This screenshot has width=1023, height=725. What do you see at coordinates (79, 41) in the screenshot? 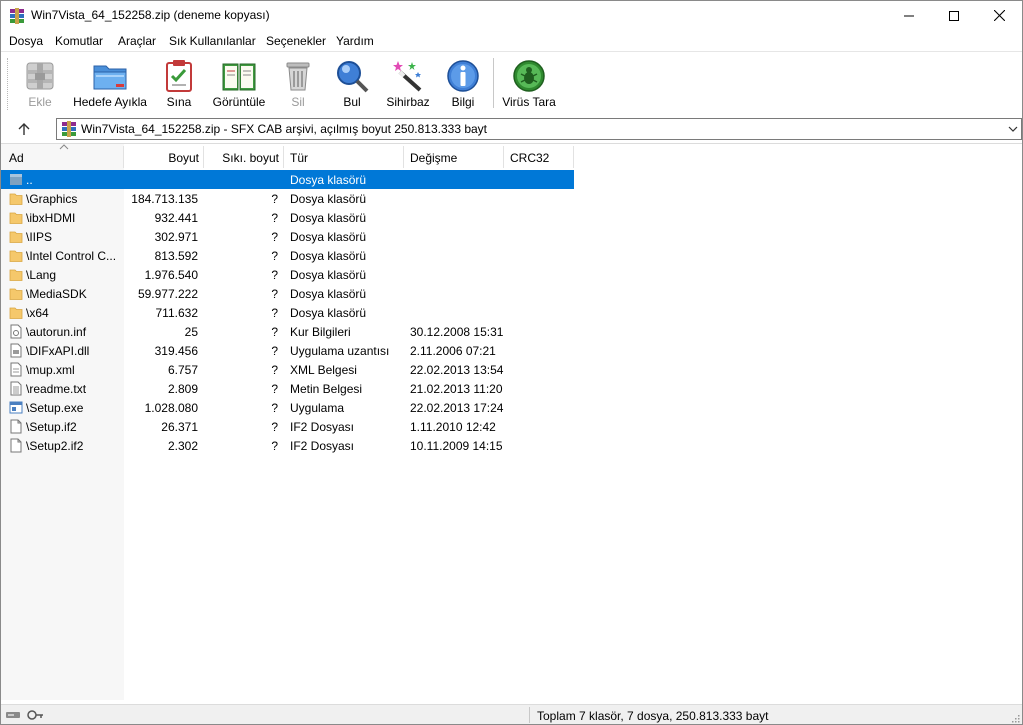
I see `menu-commands: Komutlar` at bounding box center [79, 41].